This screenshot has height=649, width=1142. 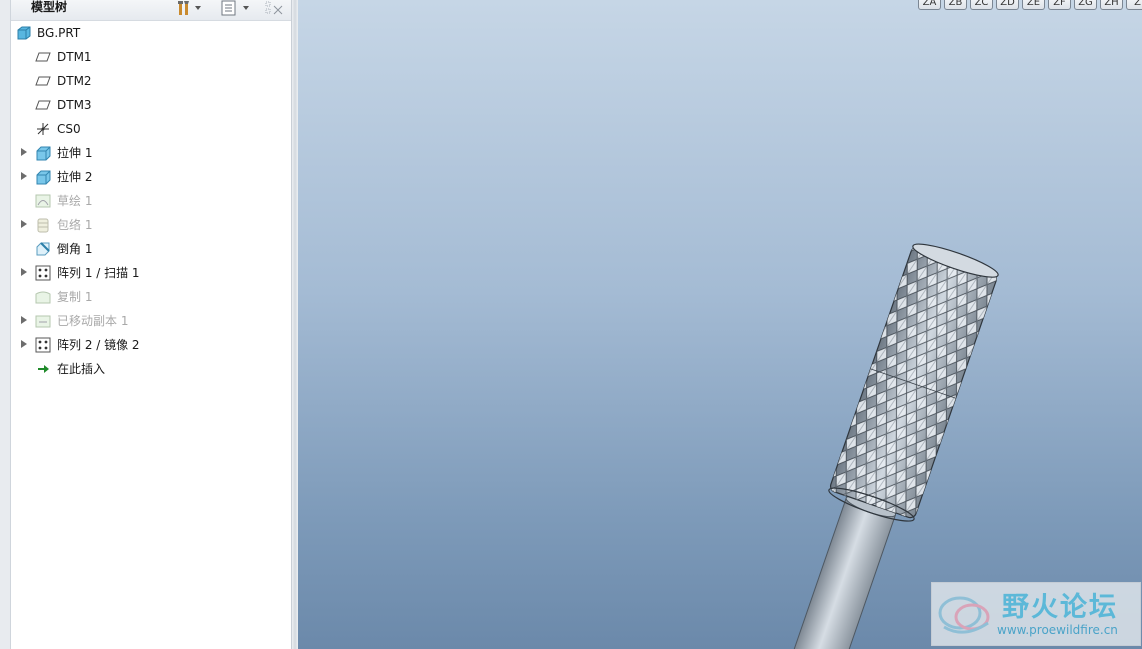 I want to click on filter-button, so click(x=276, y=8).